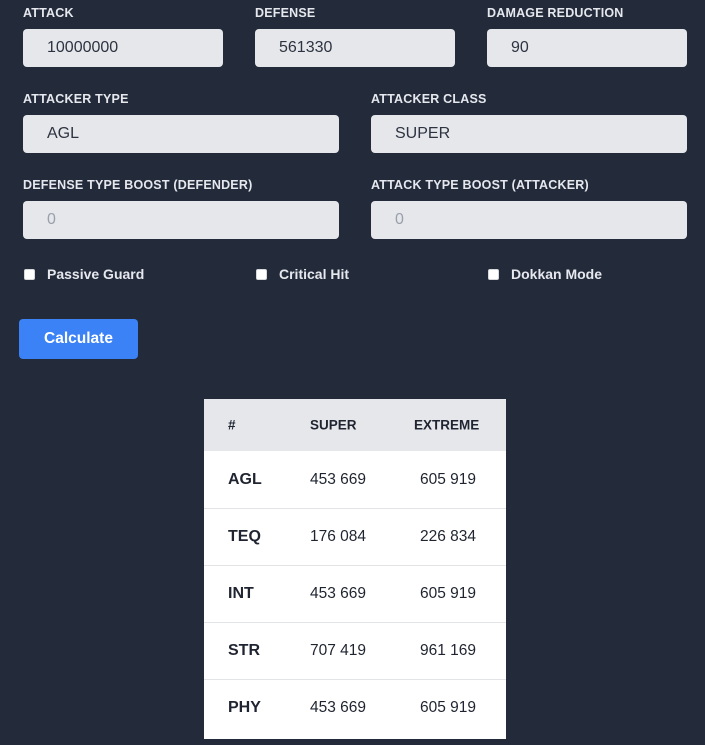 The image size is (705, 745). I want to click on calculate-button: Calculate, so click(78, 339).